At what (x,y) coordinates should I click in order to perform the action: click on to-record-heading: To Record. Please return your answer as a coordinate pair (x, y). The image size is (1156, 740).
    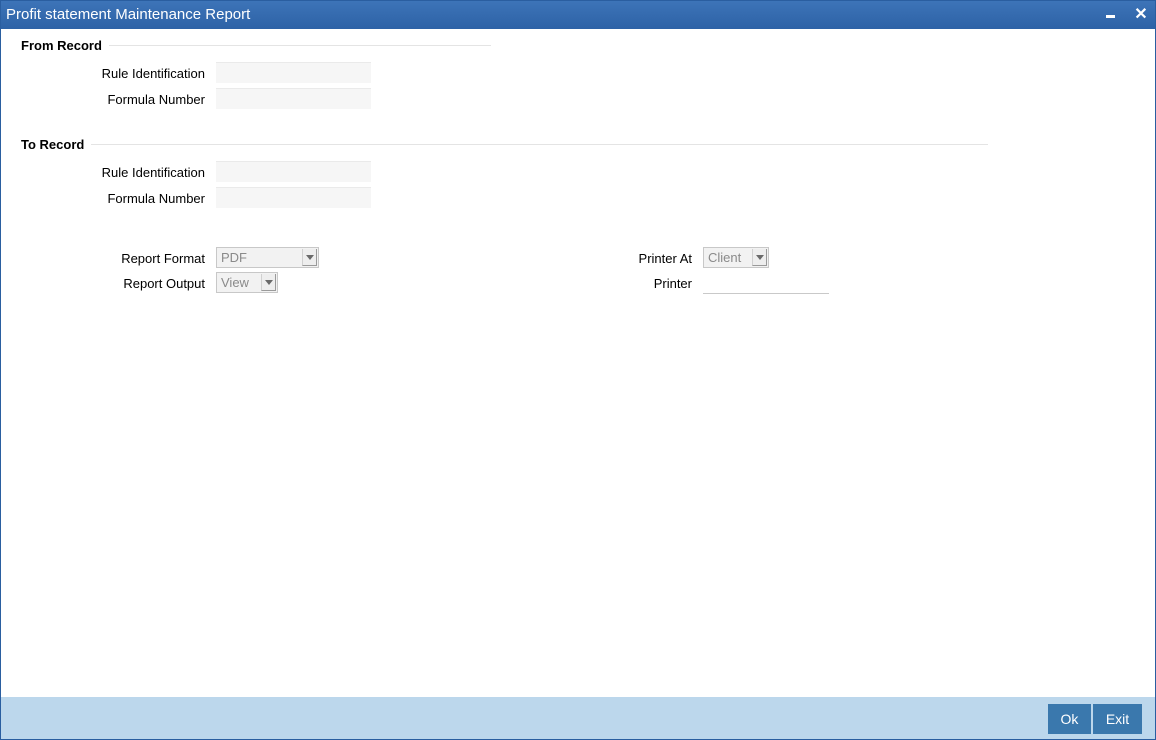
    Looking at the image, I should click on (53, 144).